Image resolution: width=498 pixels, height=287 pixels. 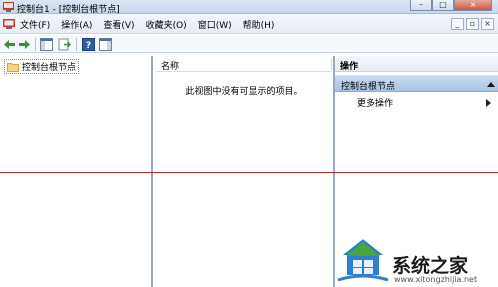 I want to click on menu-favorites: 收藏夹(O), so click(x=166, y=24).